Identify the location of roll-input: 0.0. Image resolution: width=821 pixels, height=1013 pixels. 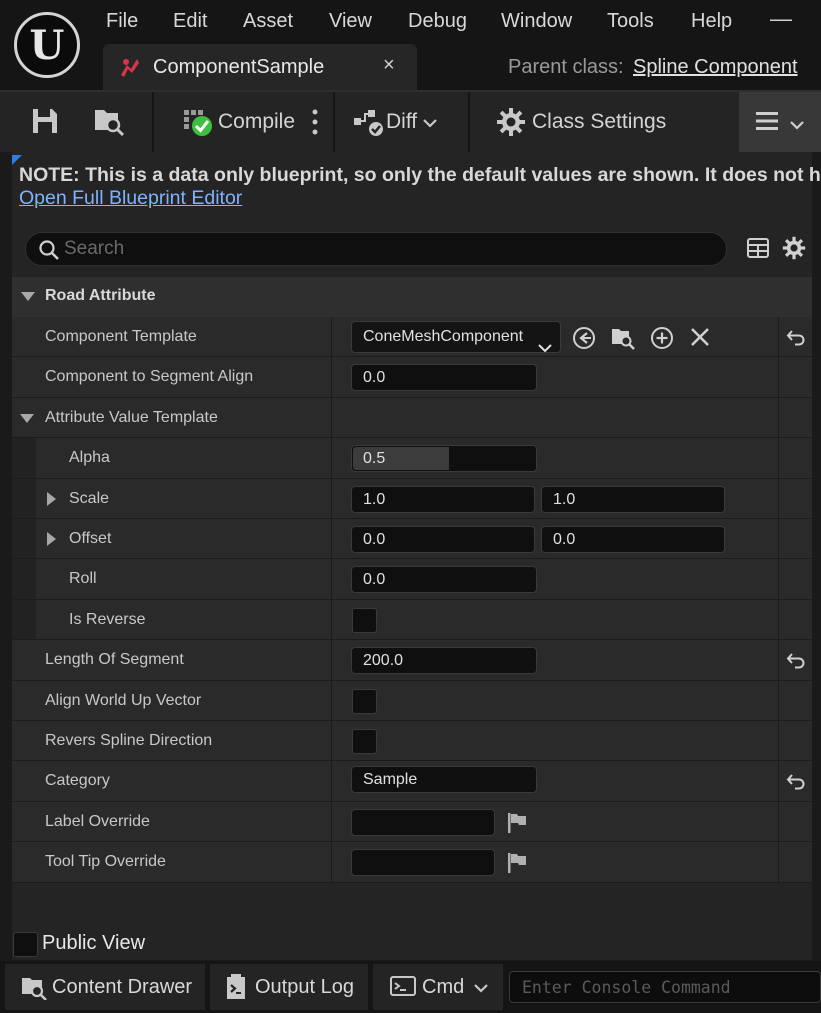
(444, 580).